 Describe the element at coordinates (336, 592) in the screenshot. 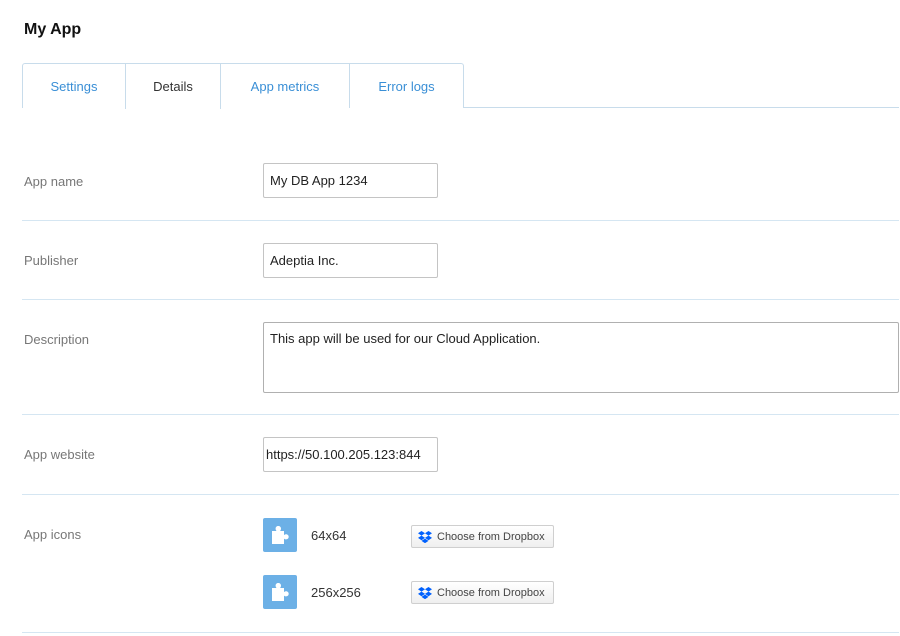

I see `icon-size-label: 256x256` at that location.